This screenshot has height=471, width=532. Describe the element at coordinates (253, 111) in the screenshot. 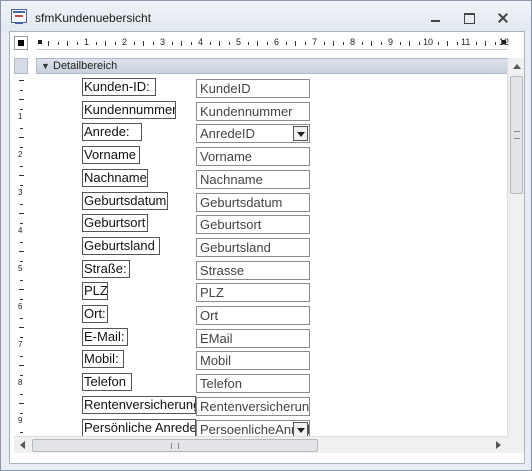

I see `text-box-control: Kundennummer` at that location.